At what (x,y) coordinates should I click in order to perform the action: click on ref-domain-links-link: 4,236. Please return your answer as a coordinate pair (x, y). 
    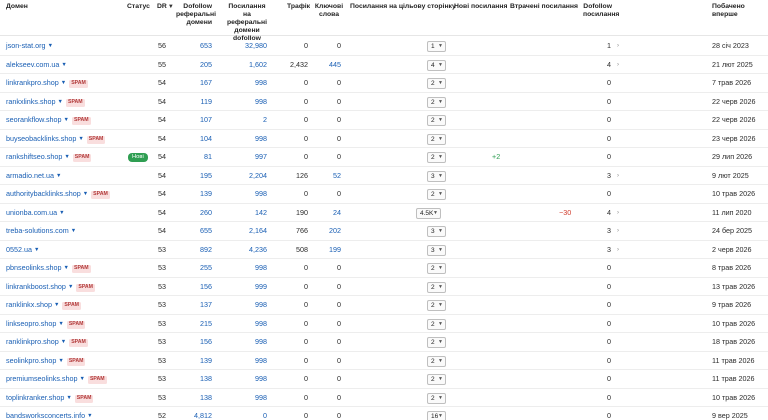
    Looking at the image, I should click on (248, 250).